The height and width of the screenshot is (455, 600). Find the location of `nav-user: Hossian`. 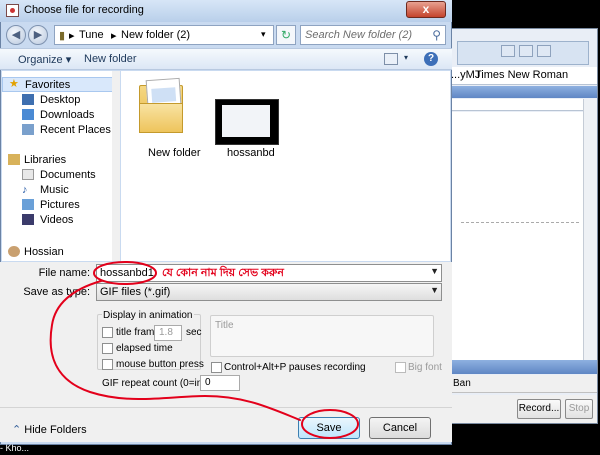

nav-user: Hossian is located at coordinates (60, 252).